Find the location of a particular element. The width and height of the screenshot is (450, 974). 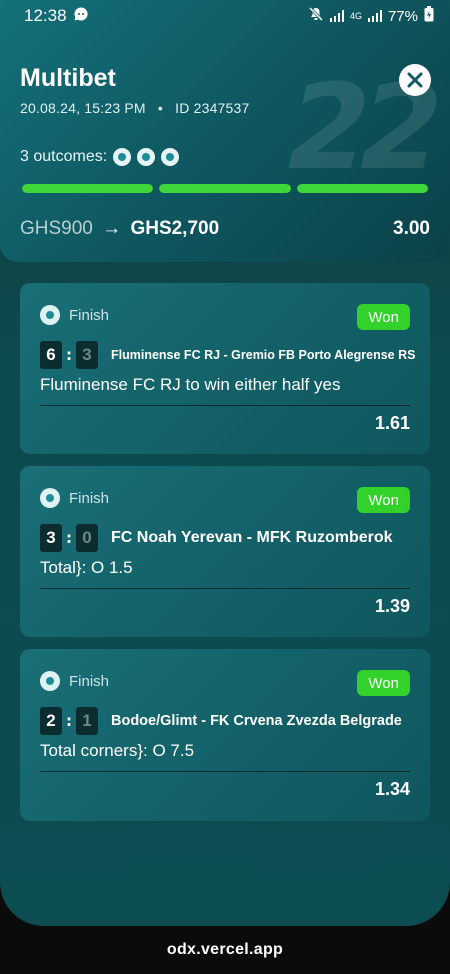

selection-odds: 1.39 is located at coordinates (392, 606).